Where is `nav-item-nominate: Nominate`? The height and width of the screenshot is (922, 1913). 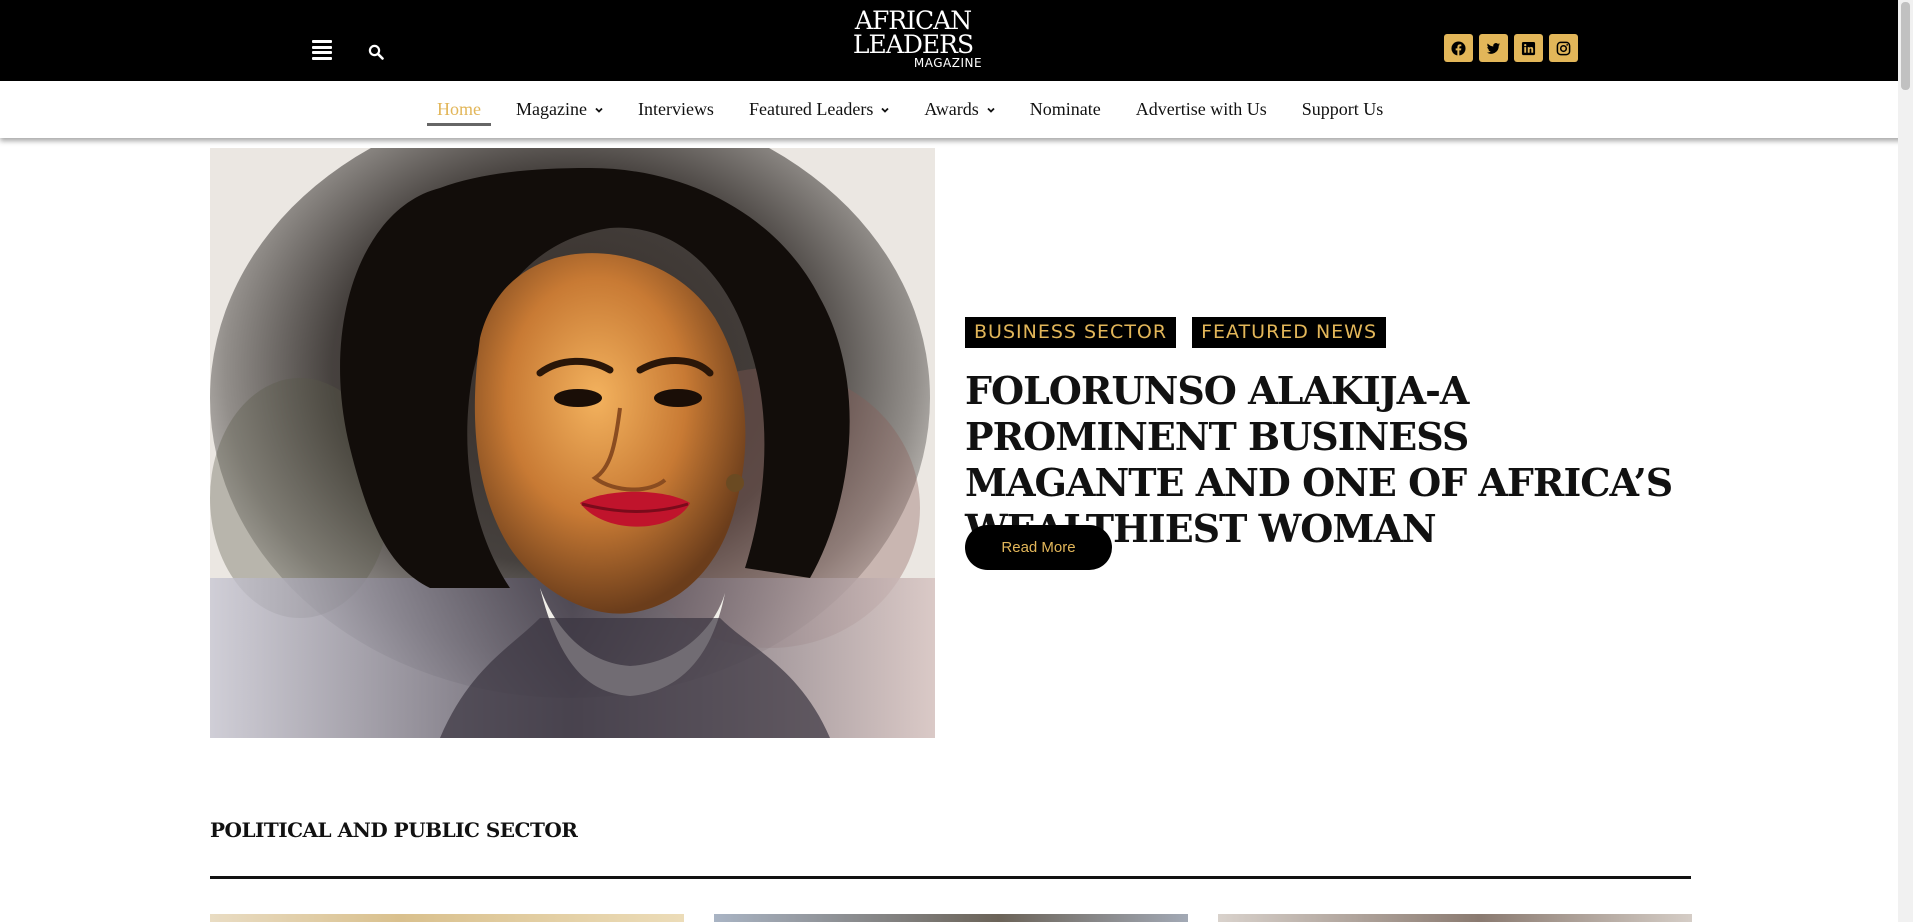 nav-item-nominate: Nominate is located at coordinates (1065, 109).